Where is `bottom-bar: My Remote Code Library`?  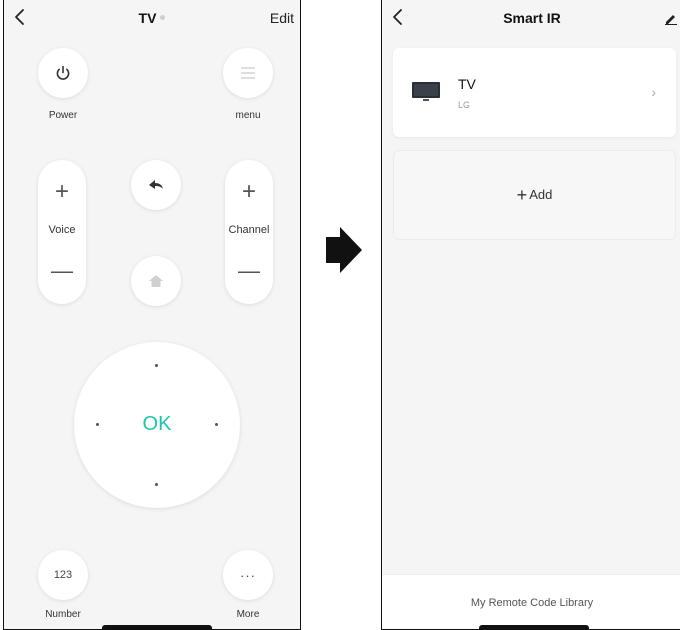 bottom-bar: My Remote Code Library is located at coordinates (531, 601).